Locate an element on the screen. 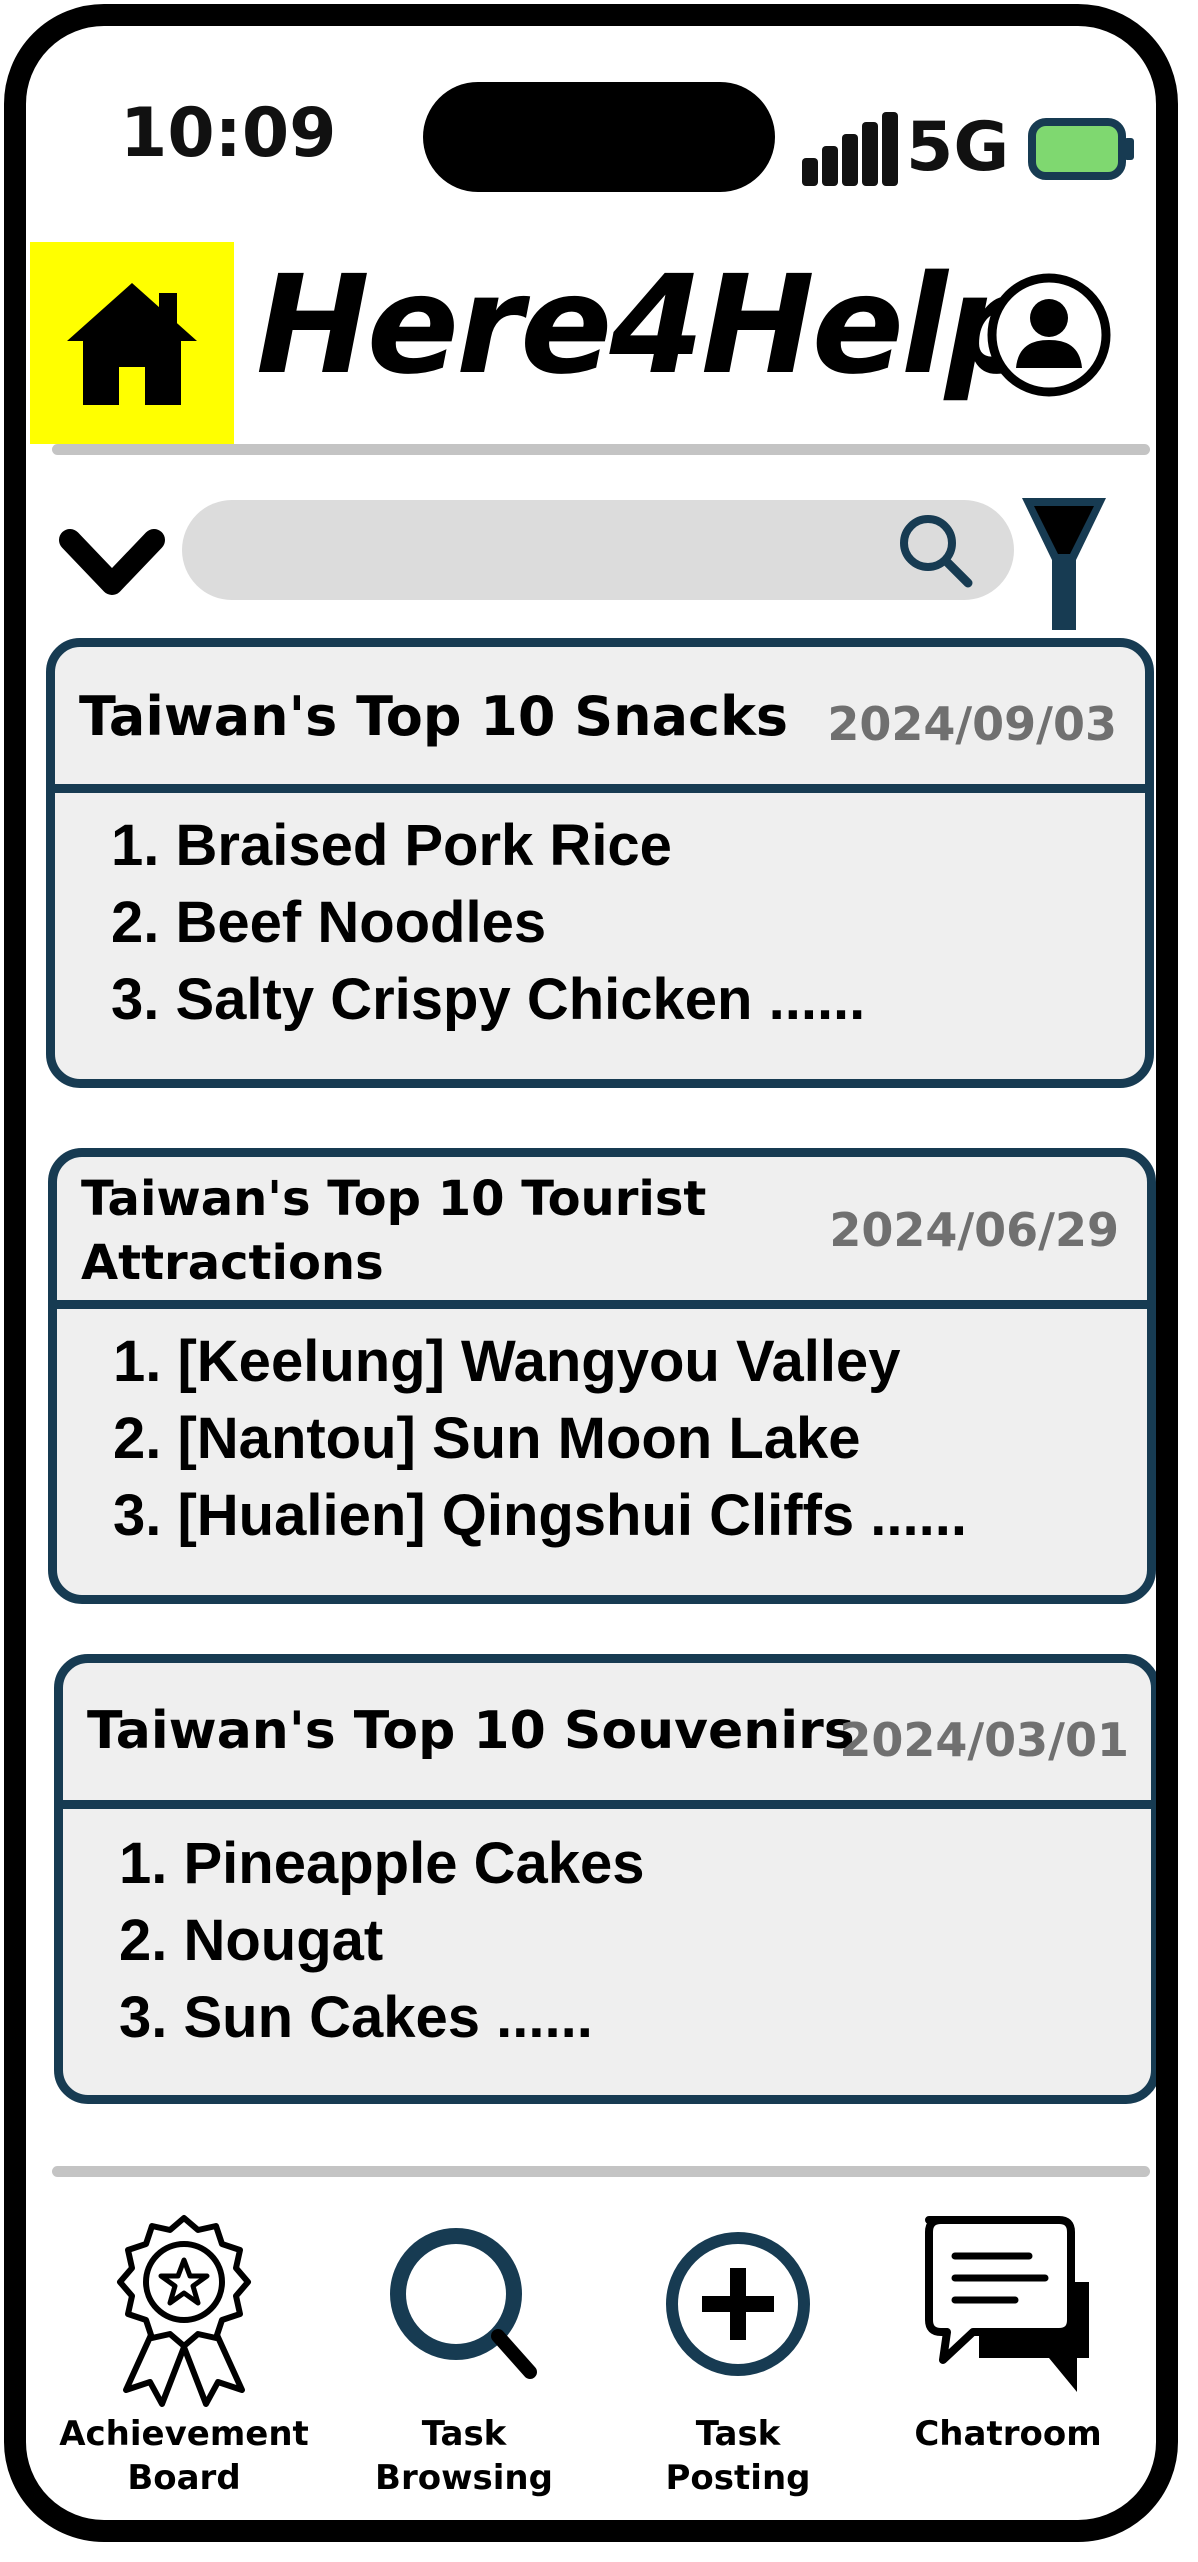 The height and width of the screenshot is (2562, 1198). search-icon is located at coordinates (935, 550).